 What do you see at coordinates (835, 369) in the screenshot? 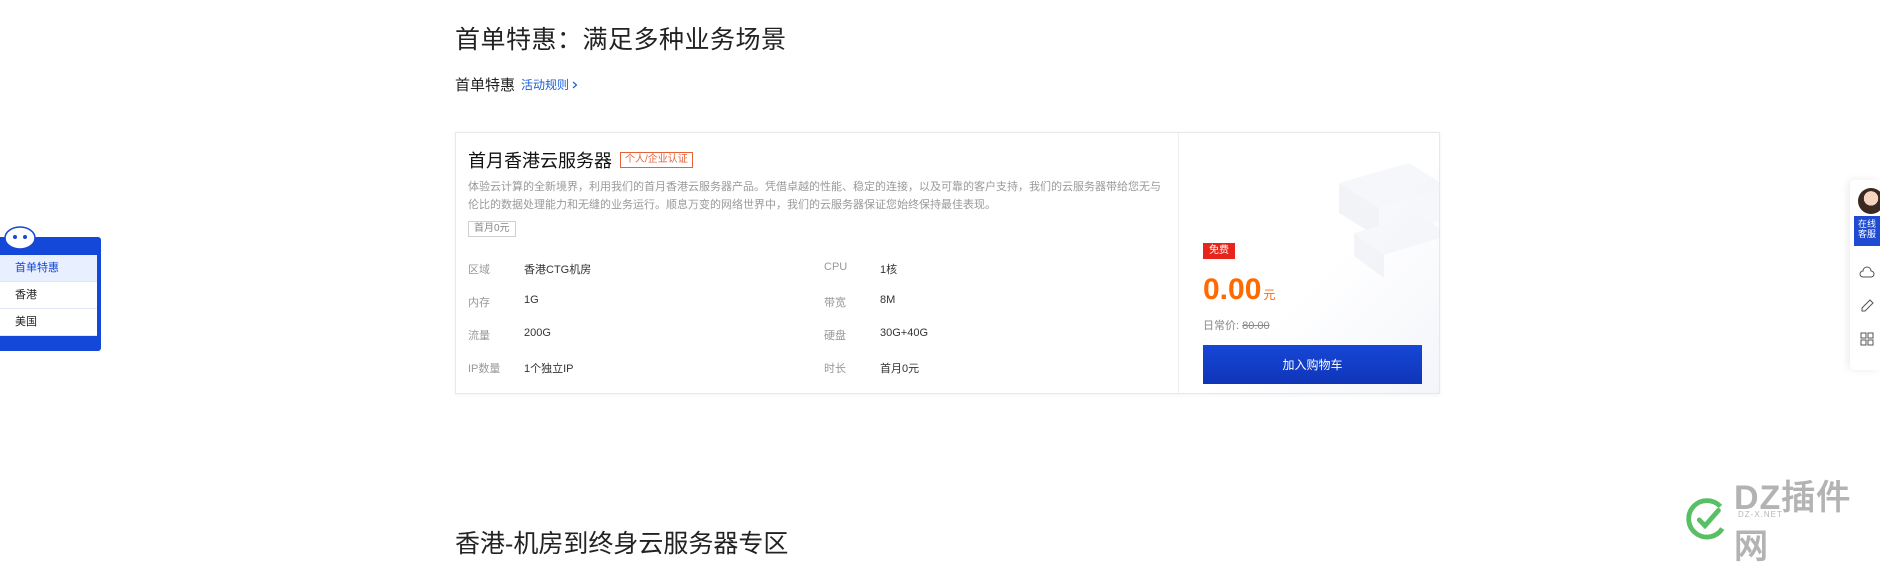
I see `spec-label: 时长` at bounding box center [835, 369].